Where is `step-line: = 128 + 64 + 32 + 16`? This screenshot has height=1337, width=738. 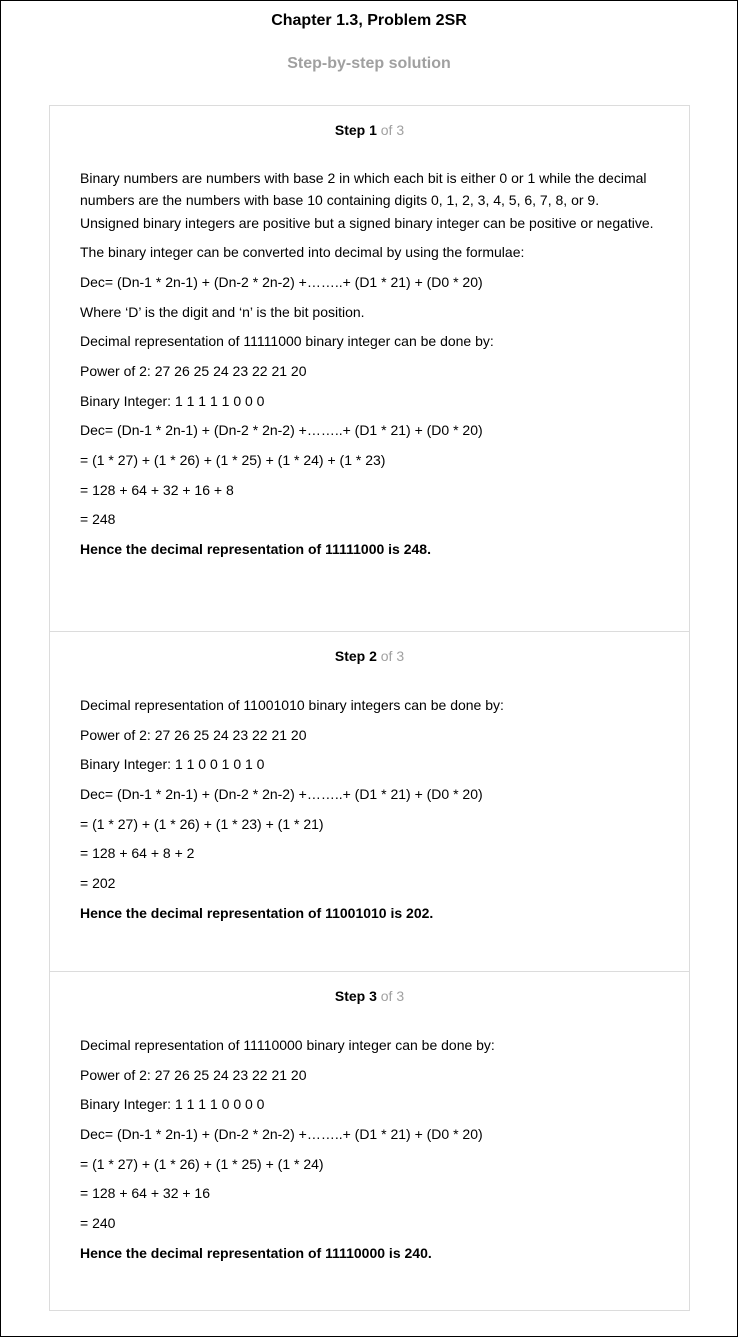
step-line: = 128 + 64 + 32 + 16 is located at coordinates (145, 1193).